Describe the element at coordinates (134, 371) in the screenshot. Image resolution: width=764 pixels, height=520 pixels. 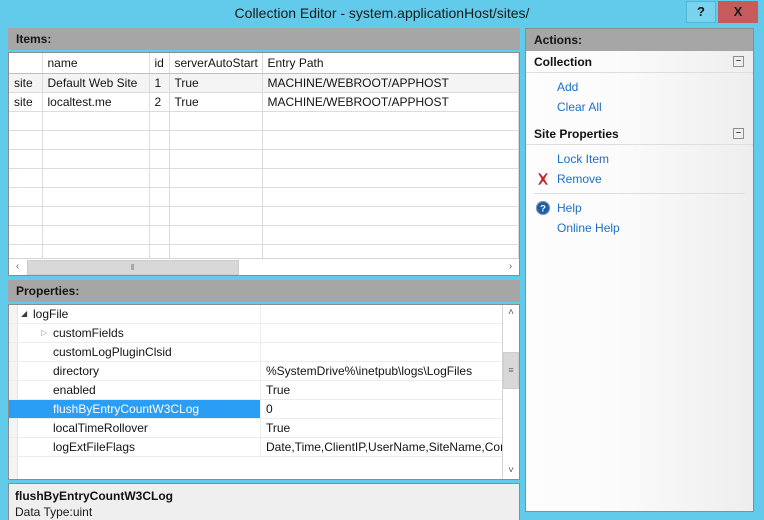
I see `property-name-cell: directory` at that location.